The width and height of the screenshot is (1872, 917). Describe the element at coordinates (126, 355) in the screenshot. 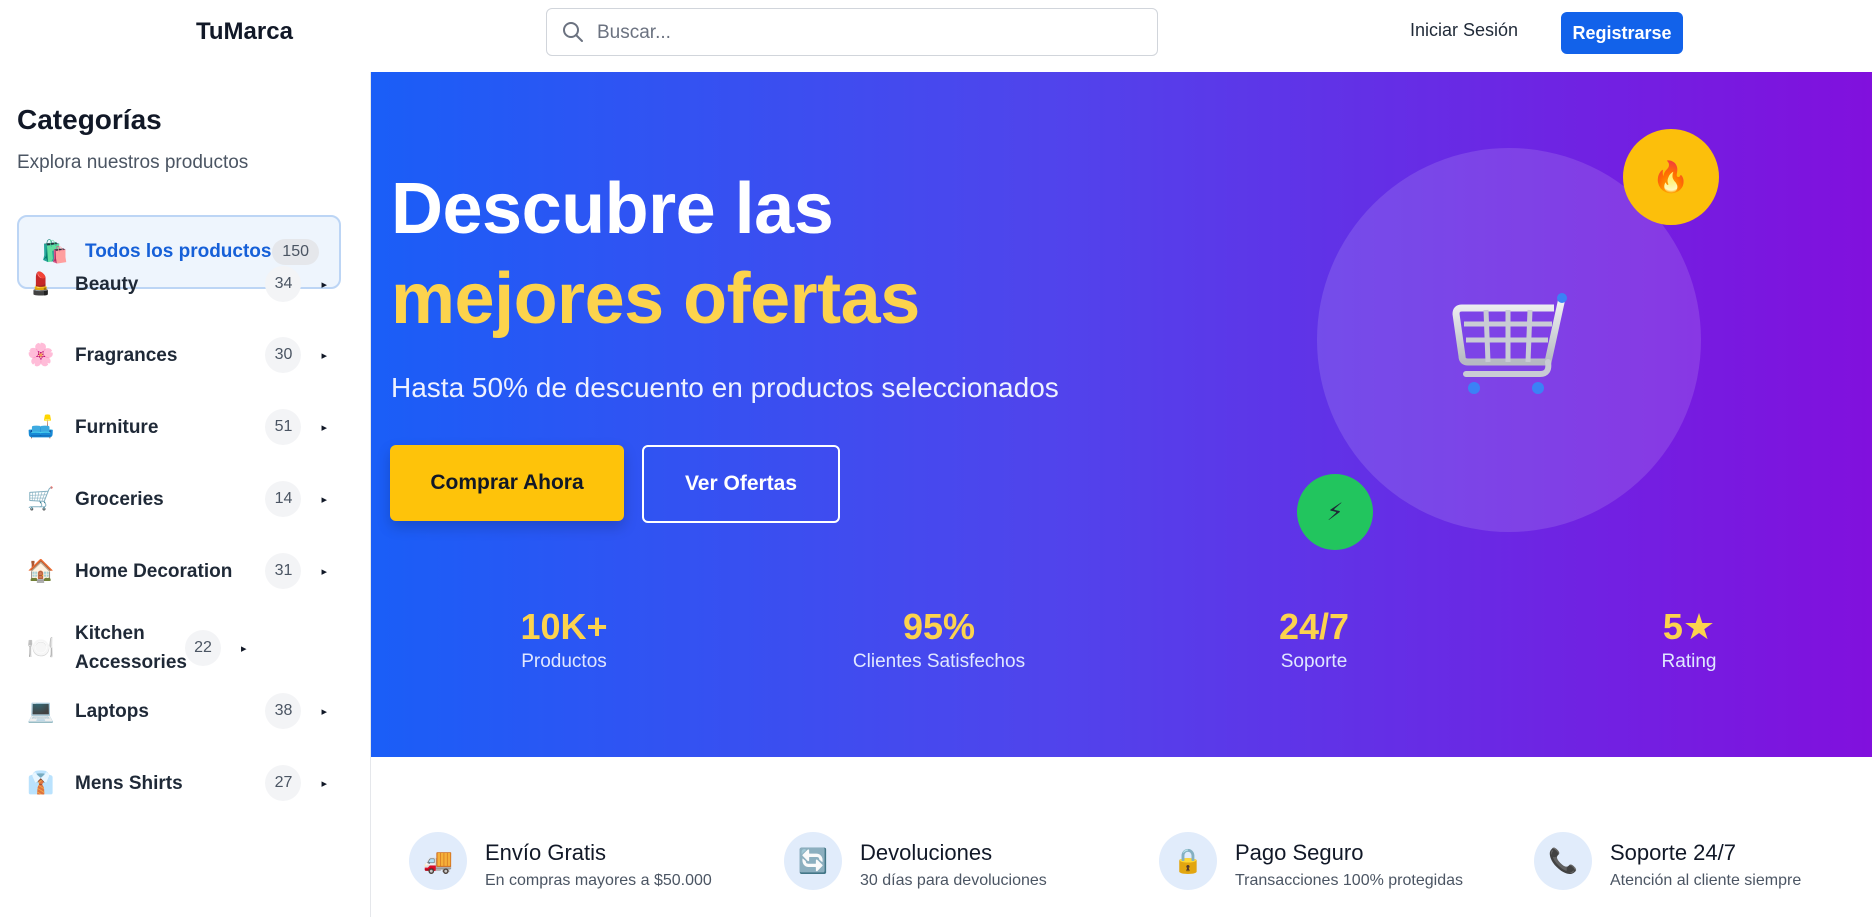

I see `sidebar-item-label: Fragrances` at that location.